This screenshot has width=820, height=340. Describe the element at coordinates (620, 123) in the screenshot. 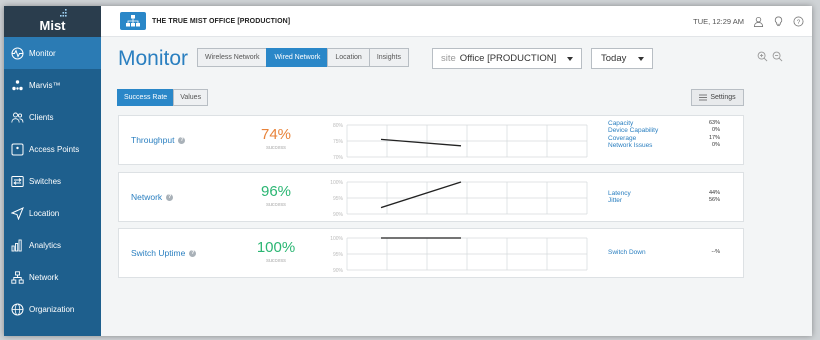

I see `breakdown-name: Capacity` at that location.